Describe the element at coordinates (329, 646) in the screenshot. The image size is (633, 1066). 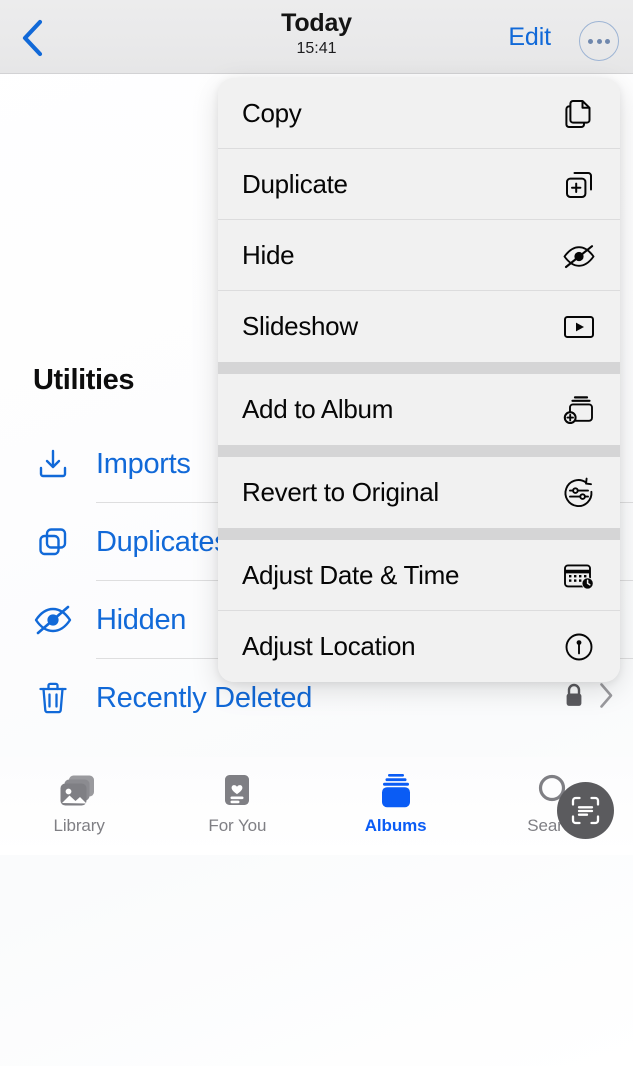
I see `menu-item-label: Adjust Location` at that location.